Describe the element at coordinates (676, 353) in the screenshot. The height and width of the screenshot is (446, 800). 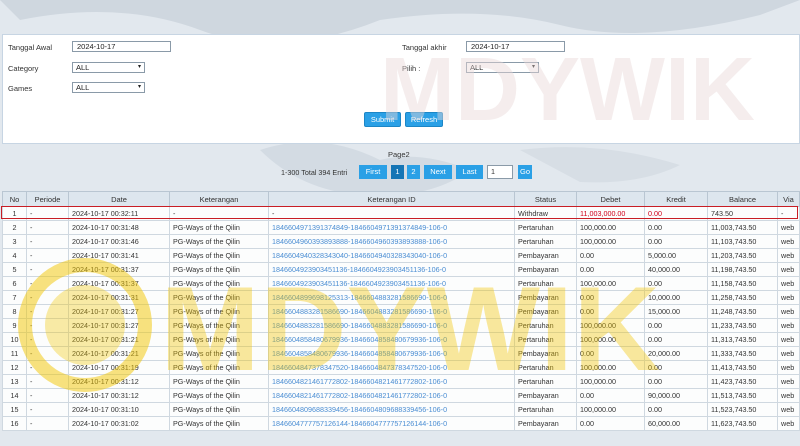
I see `table-cell: 20,000.00` at that location.